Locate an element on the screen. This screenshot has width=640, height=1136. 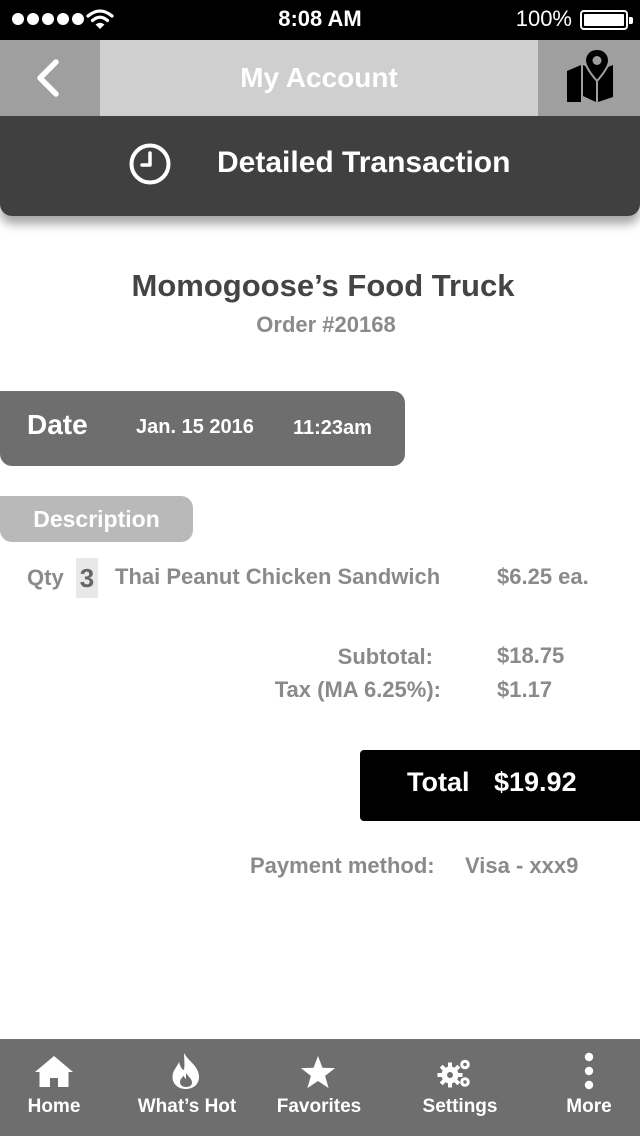
payment-method-label: Payment method: is located at coordinates (342, 865).